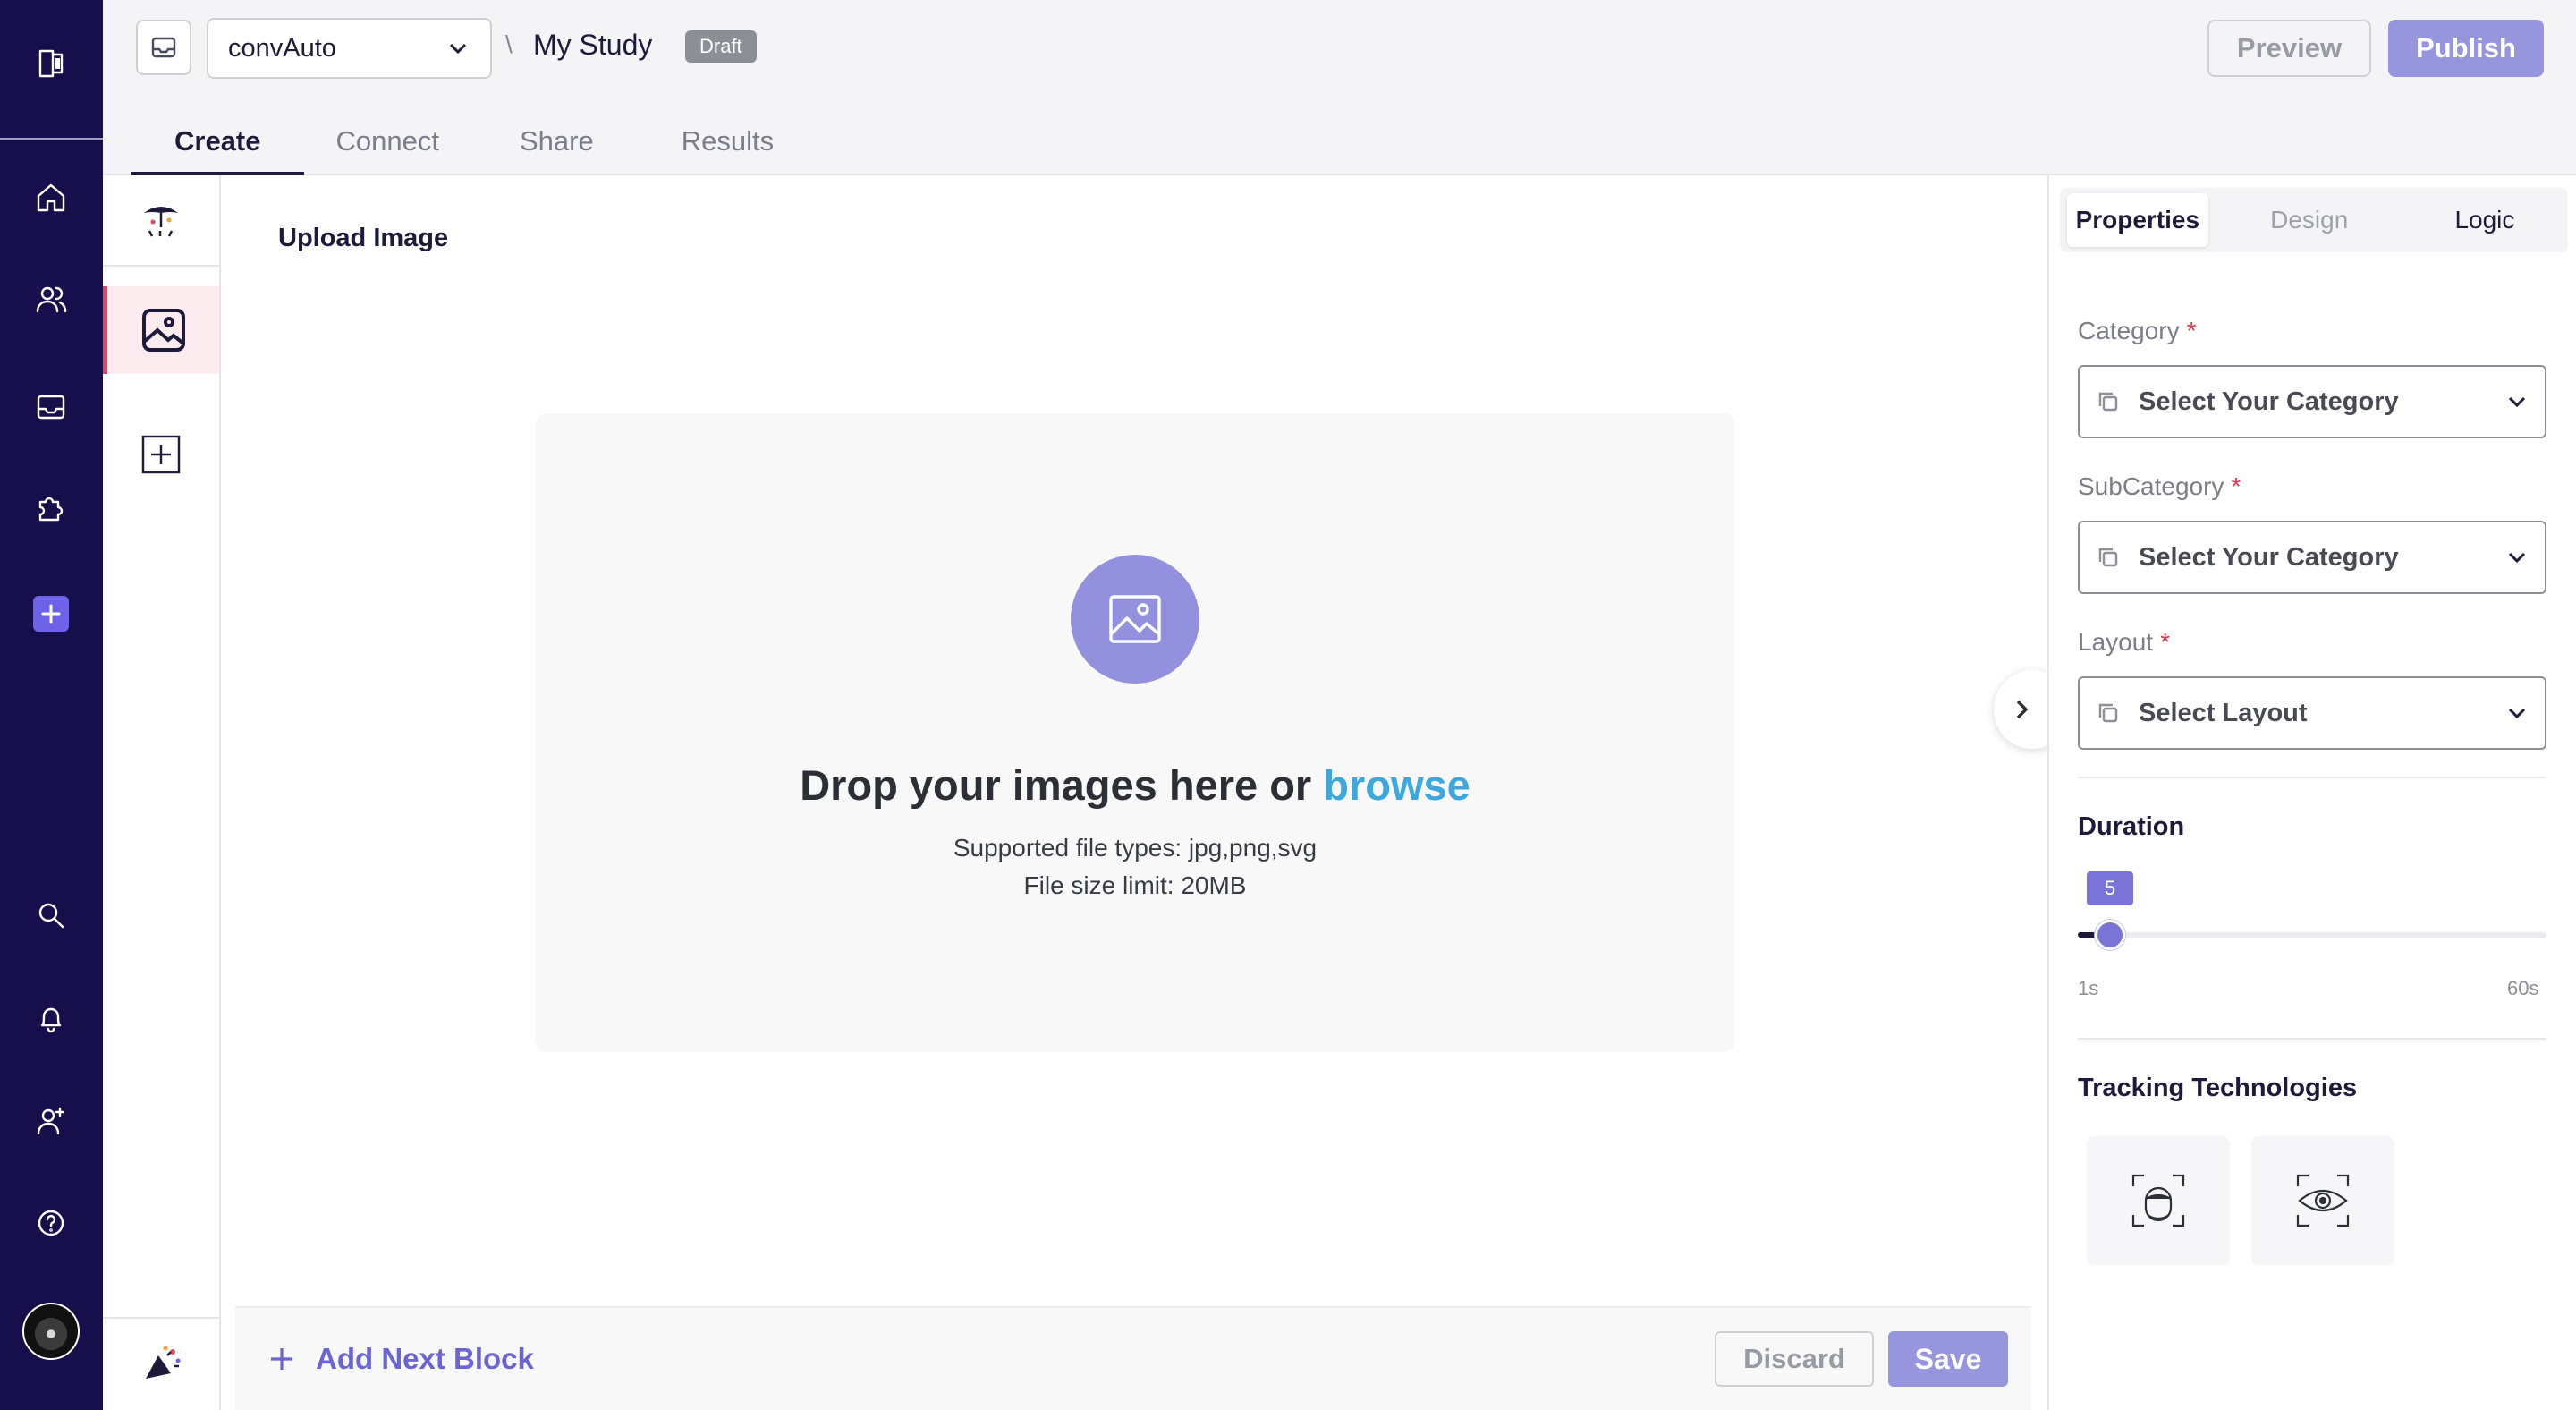 Image resolution: width=2576 pixels, height=1410 pixels. I want to click on duration-value-badge: 5, so click(2110, 888).